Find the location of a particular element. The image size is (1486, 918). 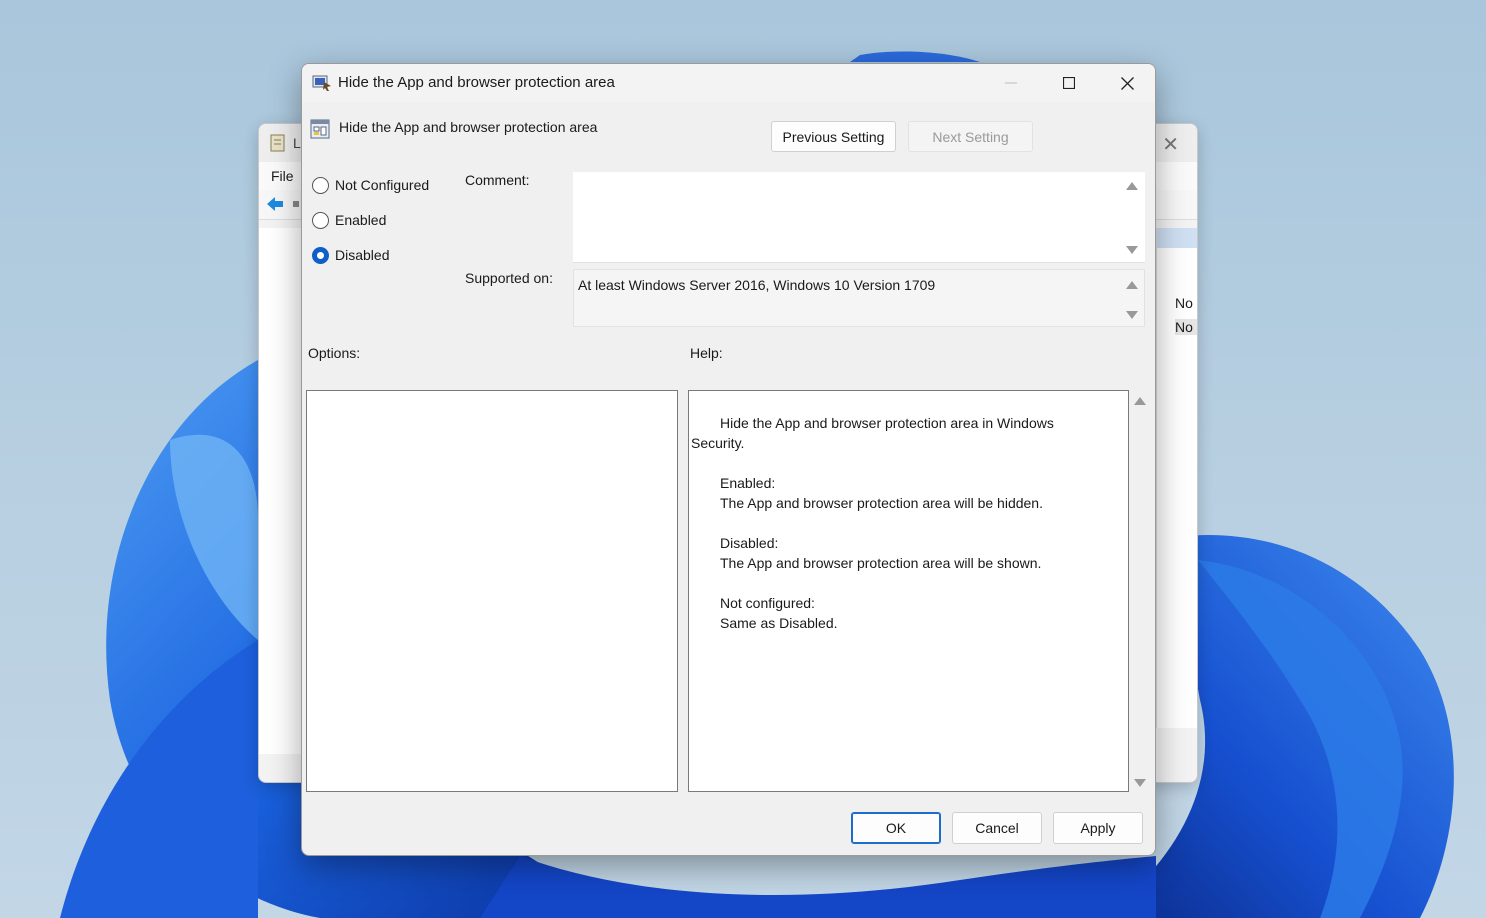

help-heading: Disabled: is located at coordinates (749, 543).